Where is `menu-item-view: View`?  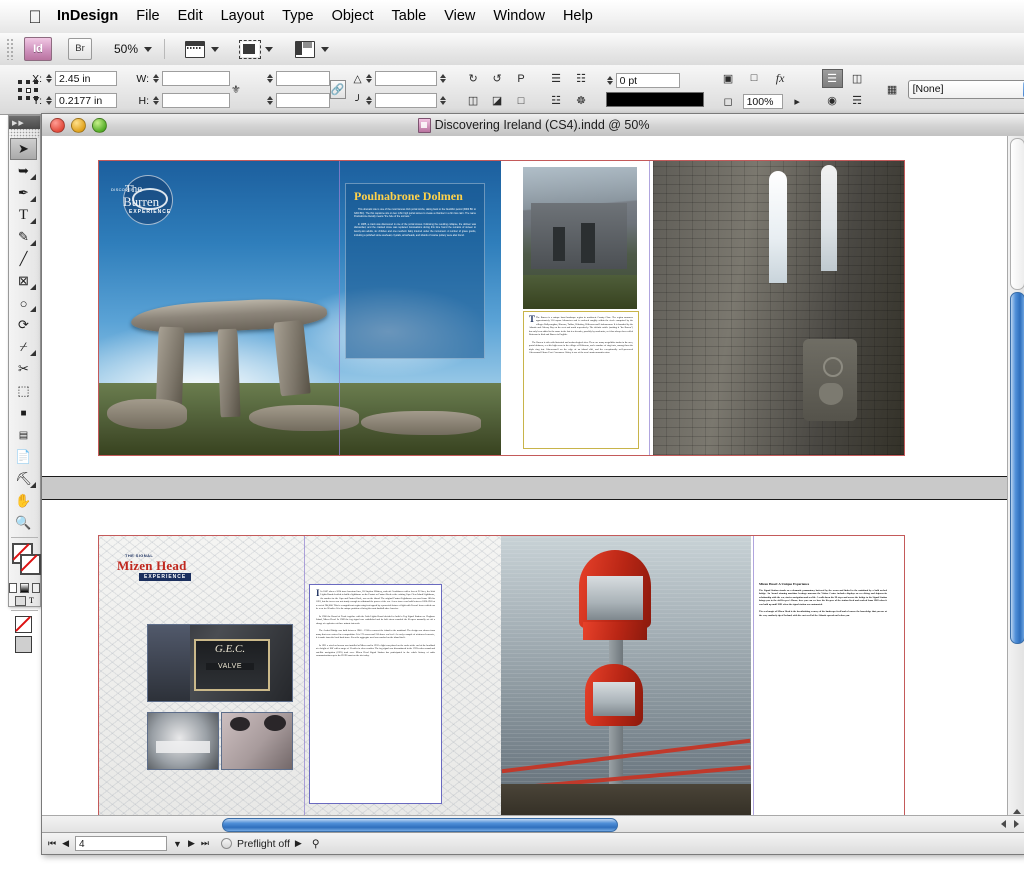 menu-item-view: View is located at coordinates (459, 16).